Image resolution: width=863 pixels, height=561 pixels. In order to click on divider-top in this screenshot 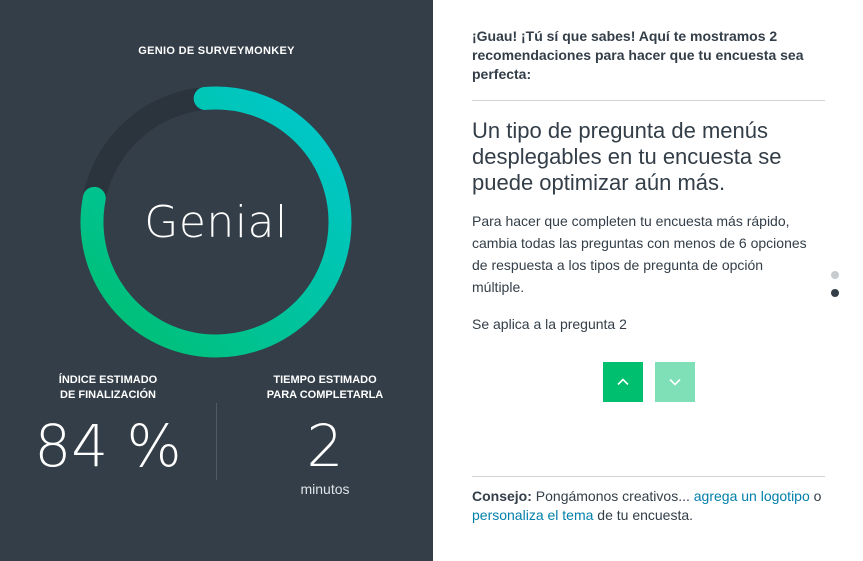, I will do `click(648, 100)`.